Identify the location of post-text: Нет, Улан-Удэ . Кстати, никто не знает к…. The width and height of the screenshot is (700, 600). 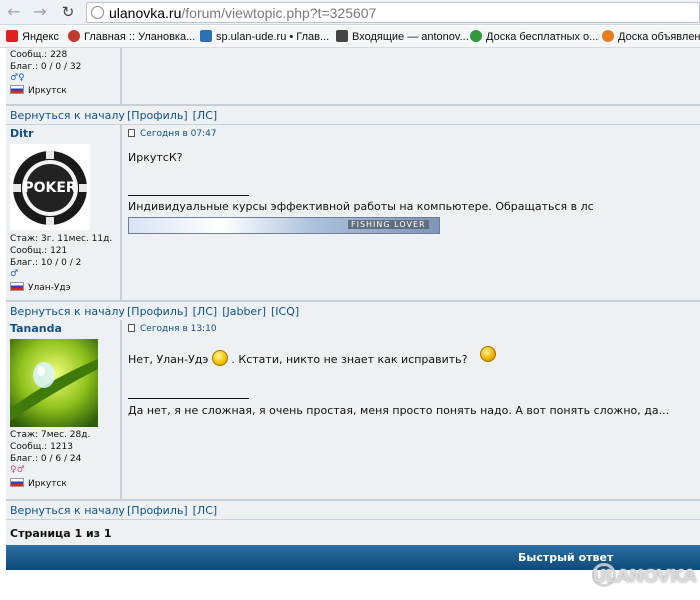
(298, 358).